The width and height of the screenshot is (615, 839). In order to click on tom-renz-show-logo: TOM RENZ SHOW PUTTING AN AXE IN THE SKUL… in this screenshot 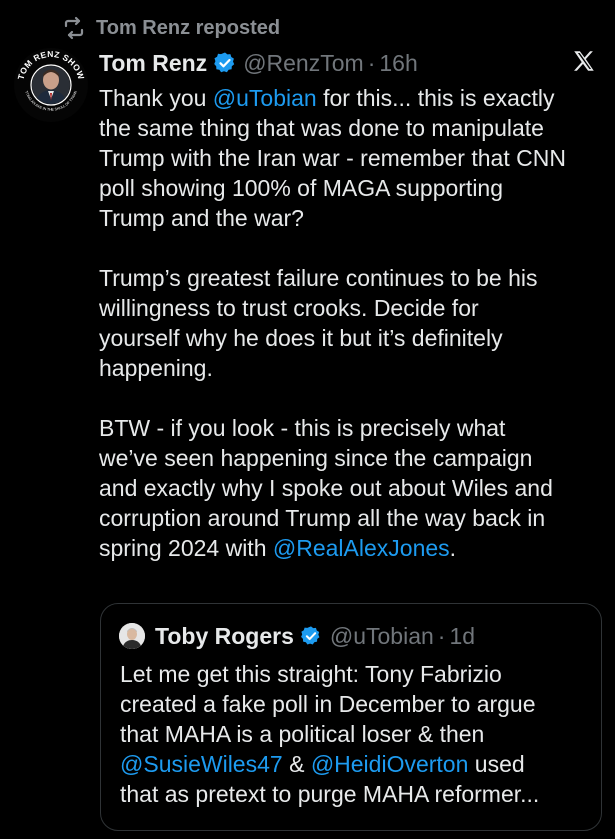, I will do `click(50, 84)`.